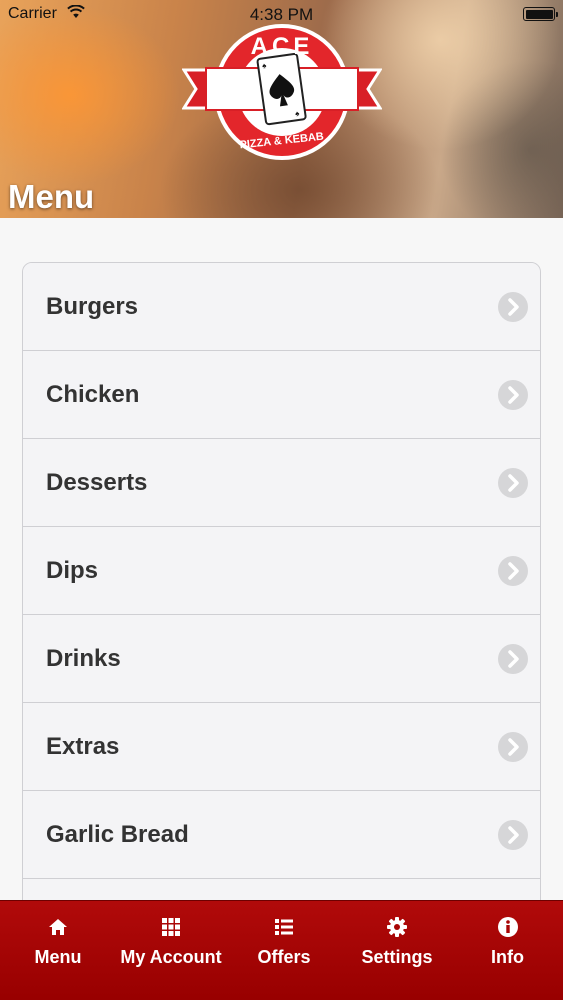 The width and height of the screenshot is (563, 1000). What do you see at coordinates (72, 570) in the screenshot?
I see `list-item-label: Dips` at bounding box center [72, 570].